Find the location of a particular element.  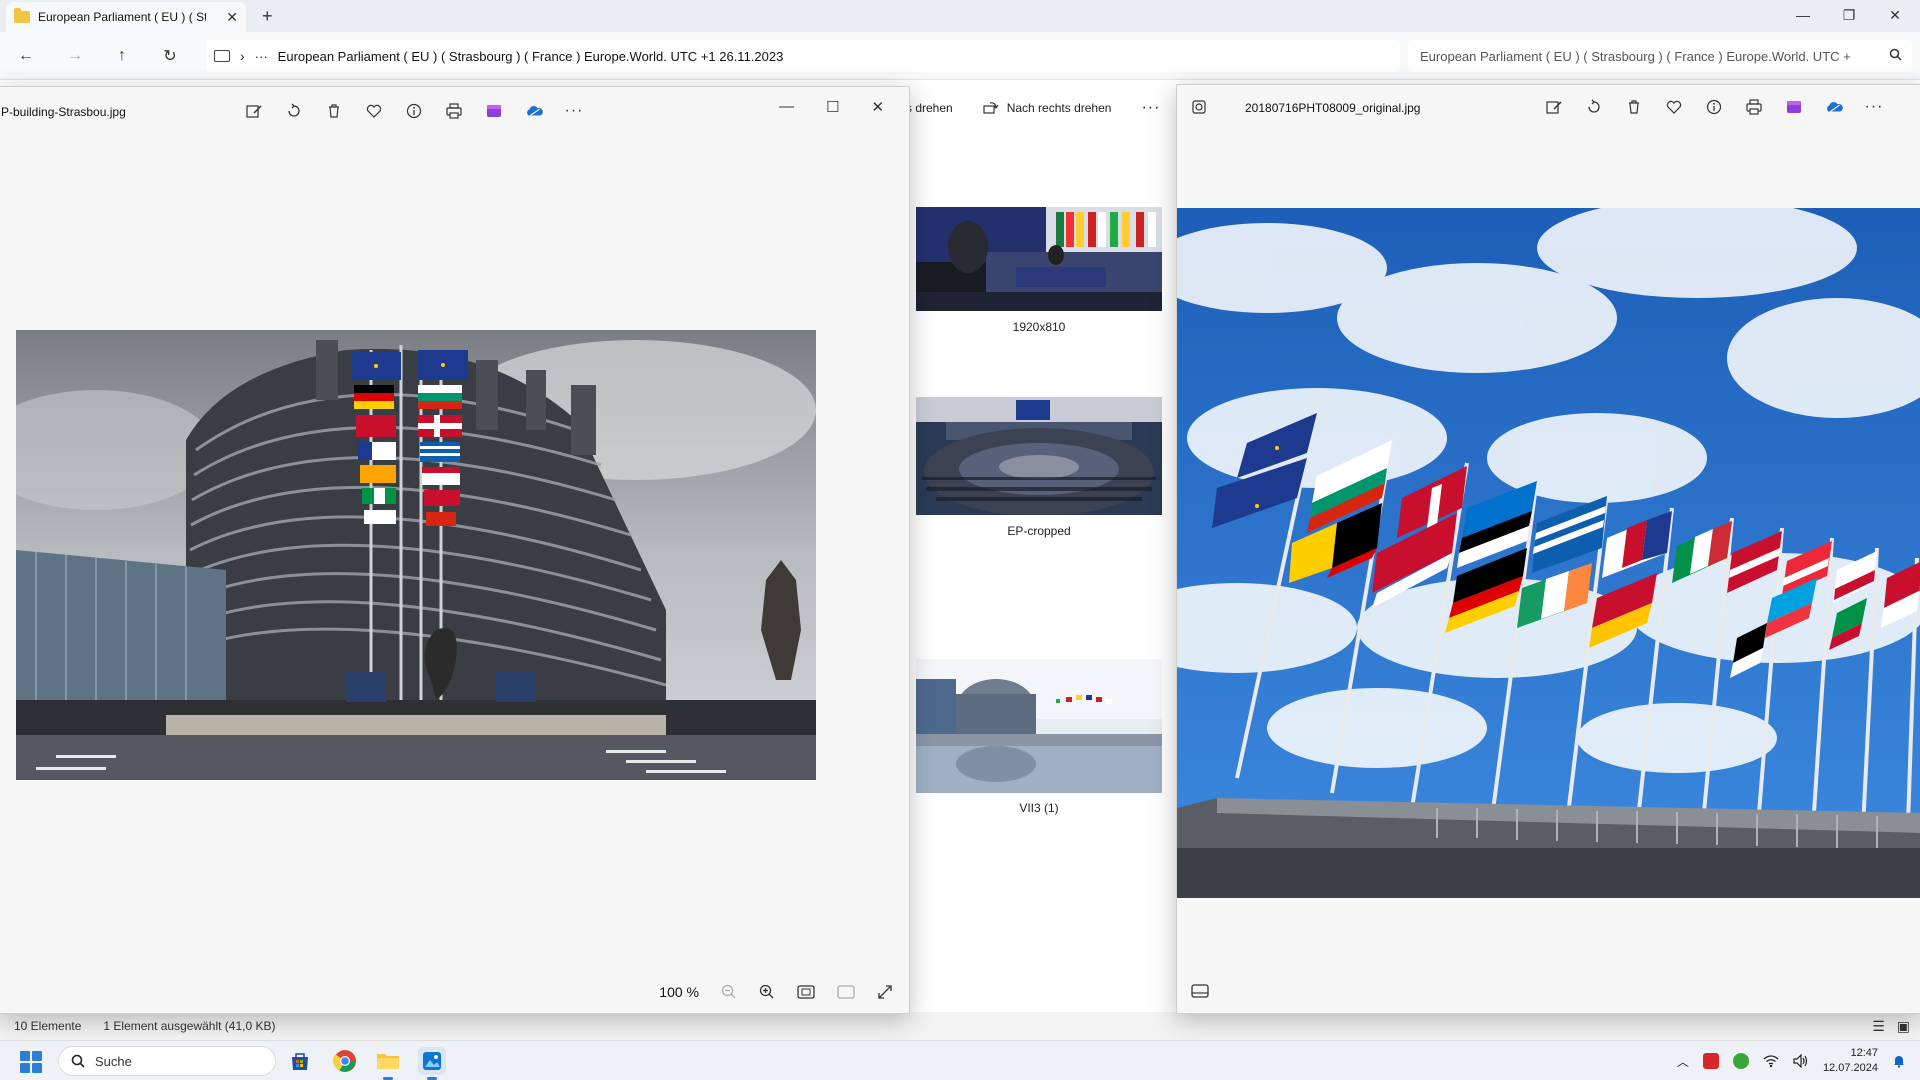

viewer-toolbar: ··· is located at coordinates (1714, 107).